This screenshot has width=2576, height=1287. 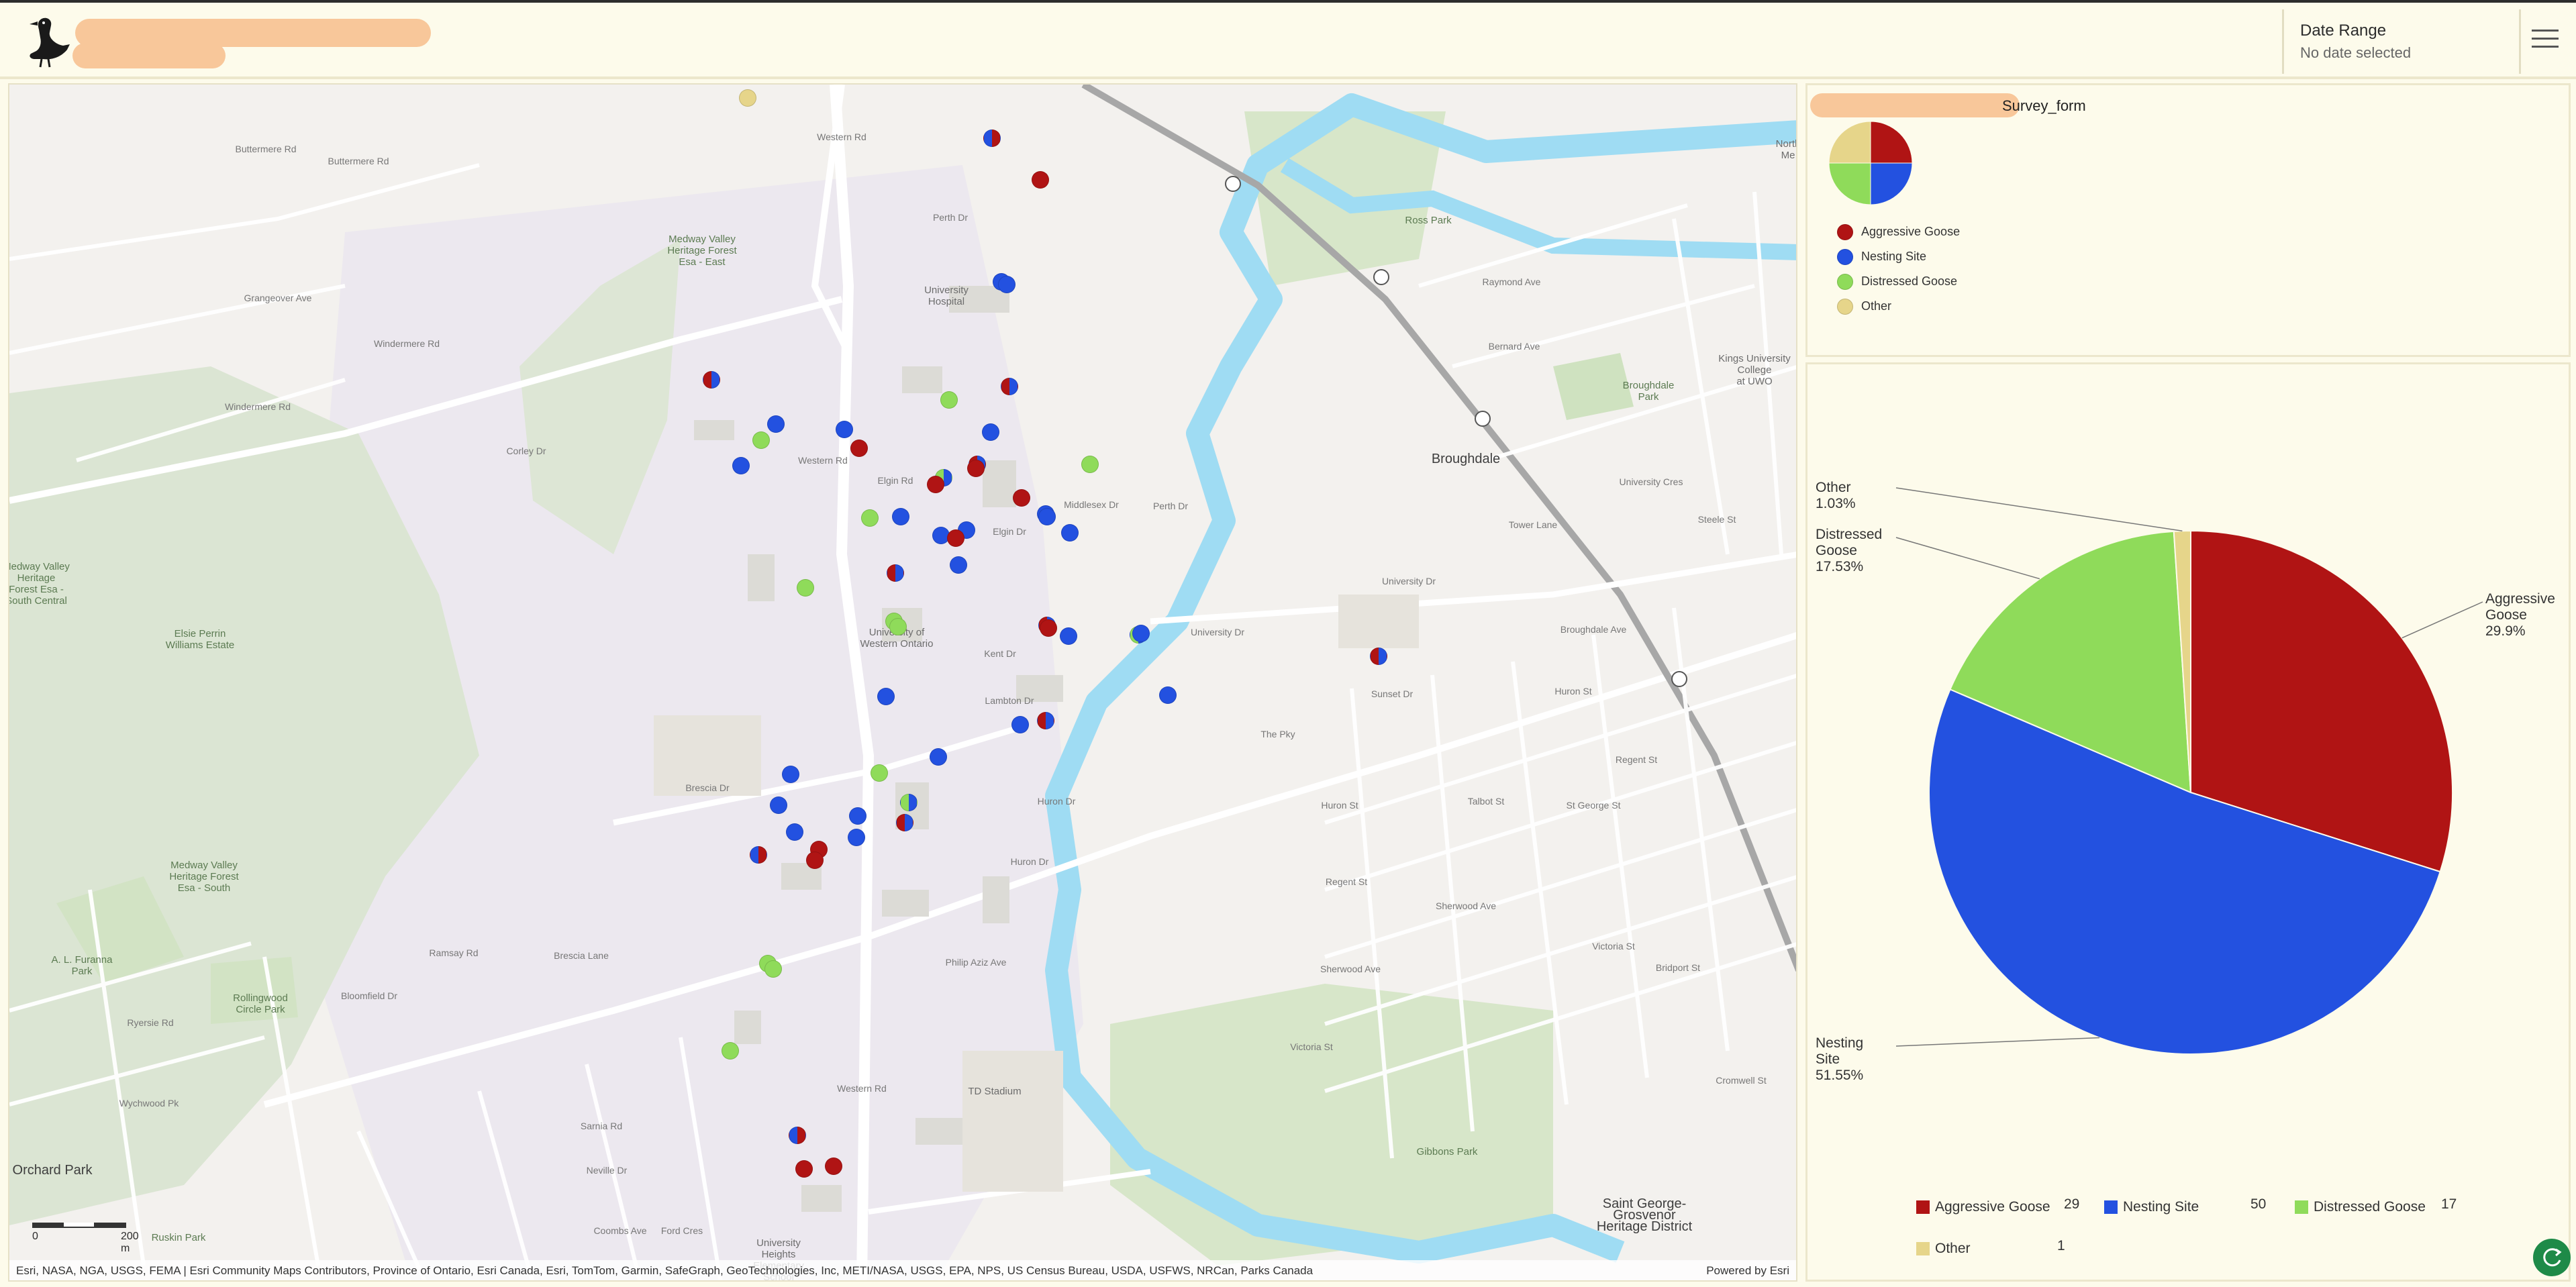 What do you see at coordinates (1573, 691) in the screenshot?
I see `map-place-label: Huron St` at bounding box center [1573, 691].